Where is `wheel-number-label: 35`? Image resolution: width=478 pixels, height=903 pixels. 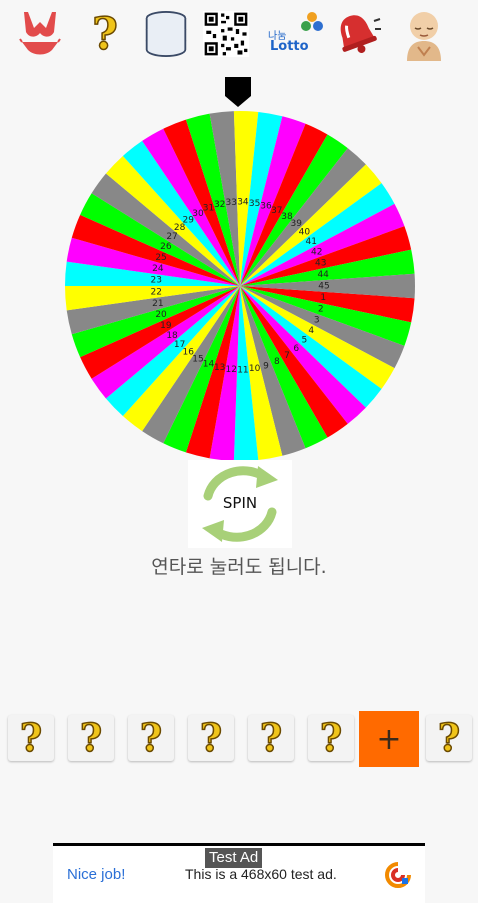
wheel-number-label: 35 is located at coordinates (254, 204).